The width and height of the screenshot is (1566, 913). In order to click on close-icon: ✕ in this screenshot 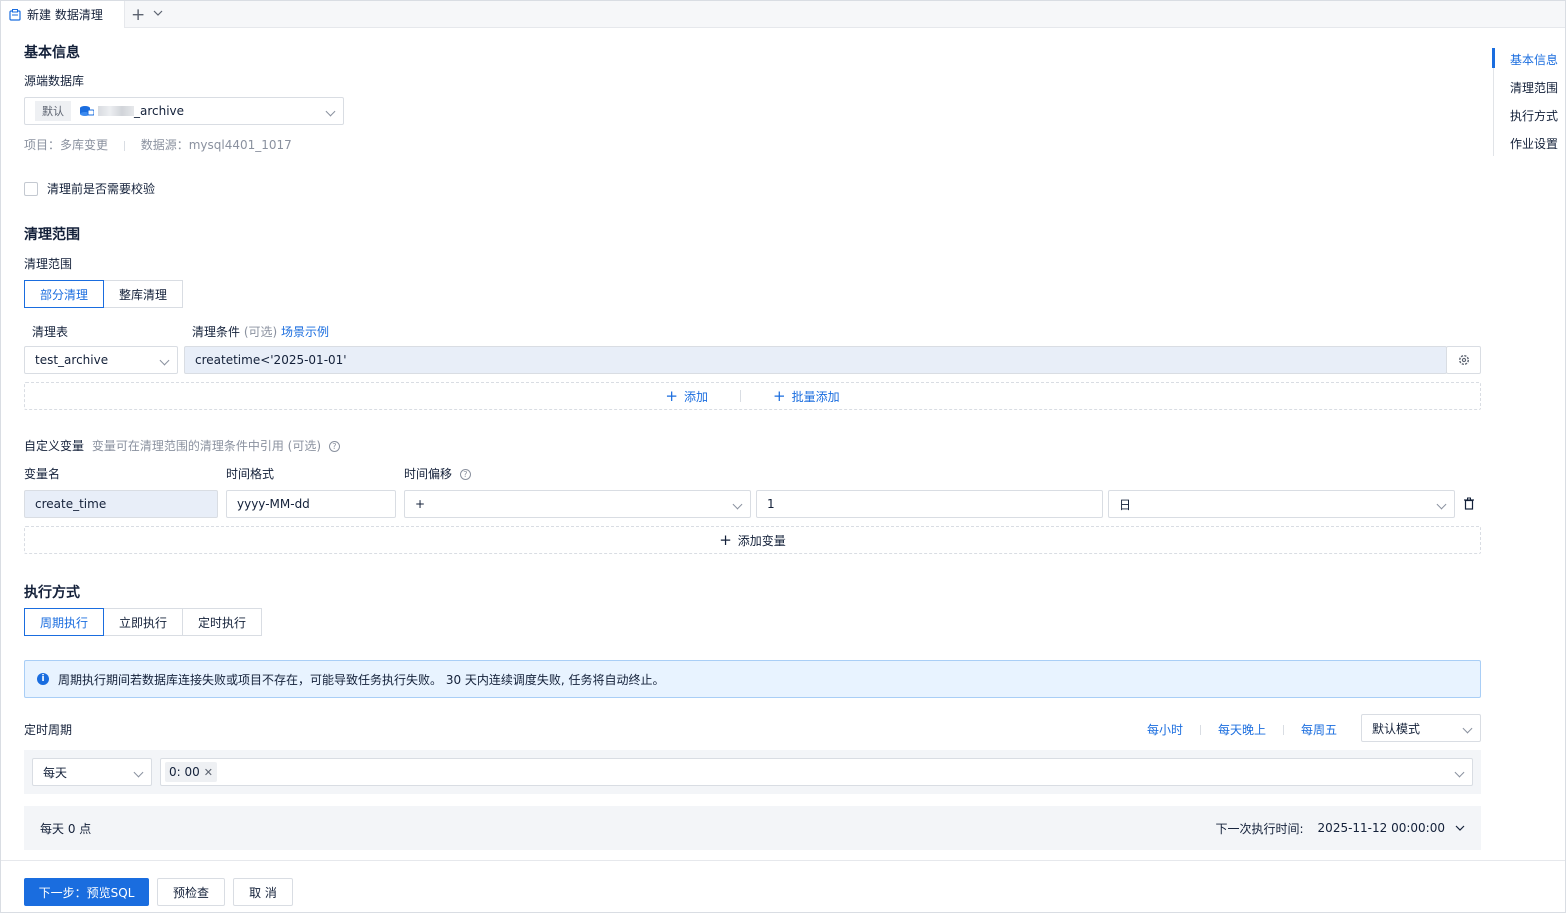, I will do `click(208, 772)`.